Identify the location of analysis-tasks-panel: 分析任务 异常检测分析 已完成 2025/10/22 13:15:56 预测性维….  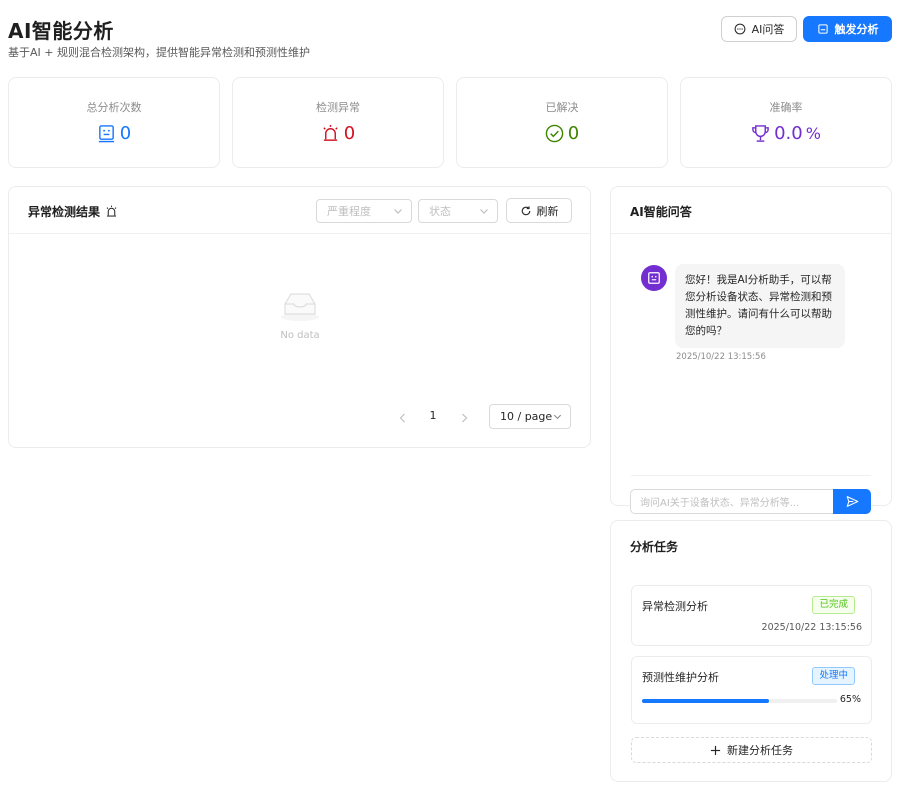
(751, 651).